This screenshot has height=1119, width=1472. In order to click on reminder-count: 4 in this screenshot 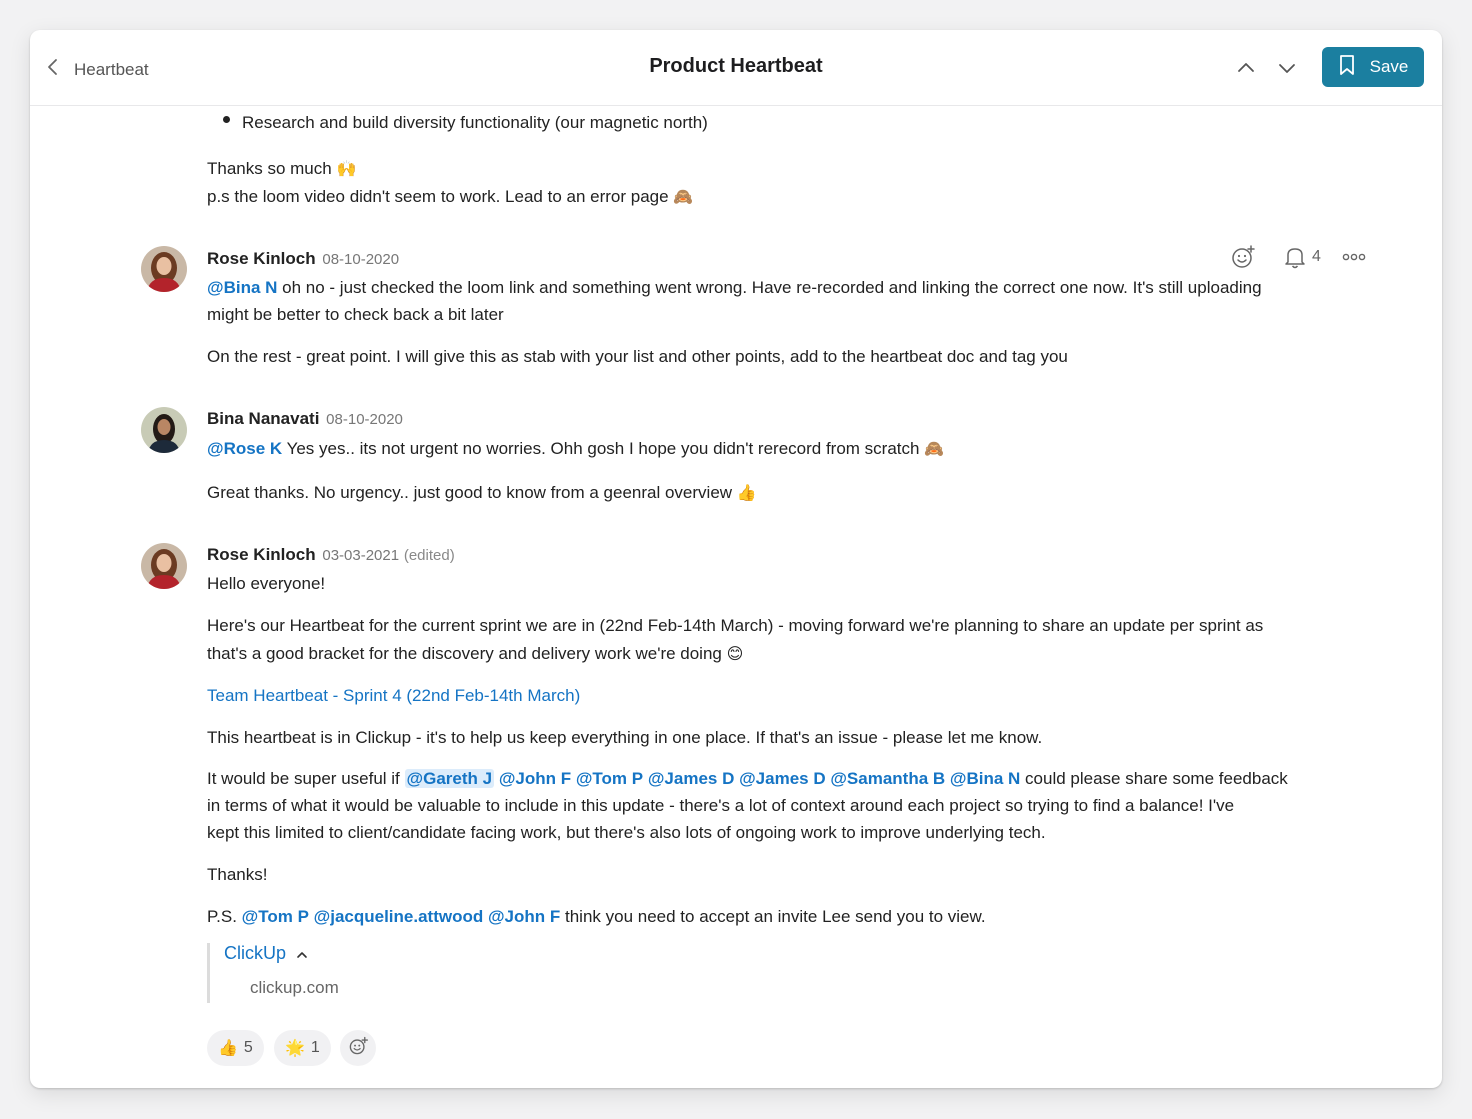, I will do `click(1316, 256)`.